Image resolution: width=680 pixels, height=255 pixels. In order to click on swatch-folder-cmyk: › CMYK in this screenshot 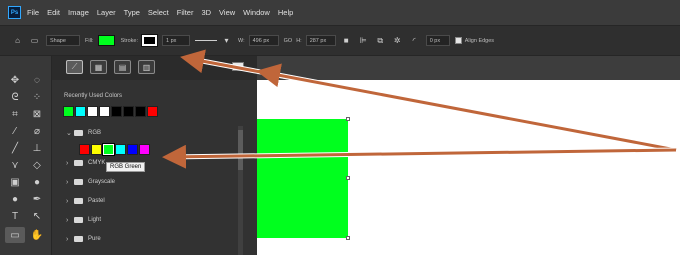, I will do `click(85, 163)`.